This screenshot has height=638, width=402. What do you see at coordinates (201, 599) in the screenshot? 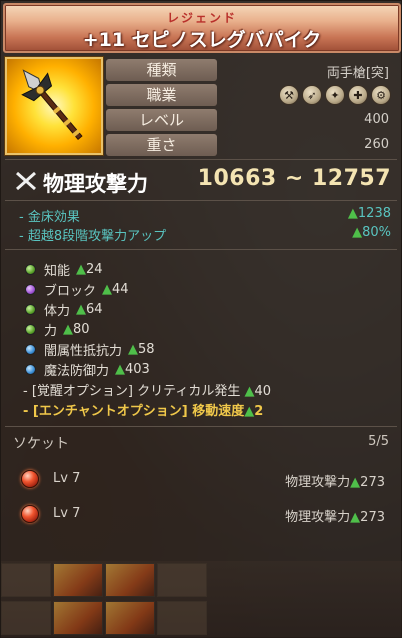
I see `background-hotbar` at bounding box center [201, 599].